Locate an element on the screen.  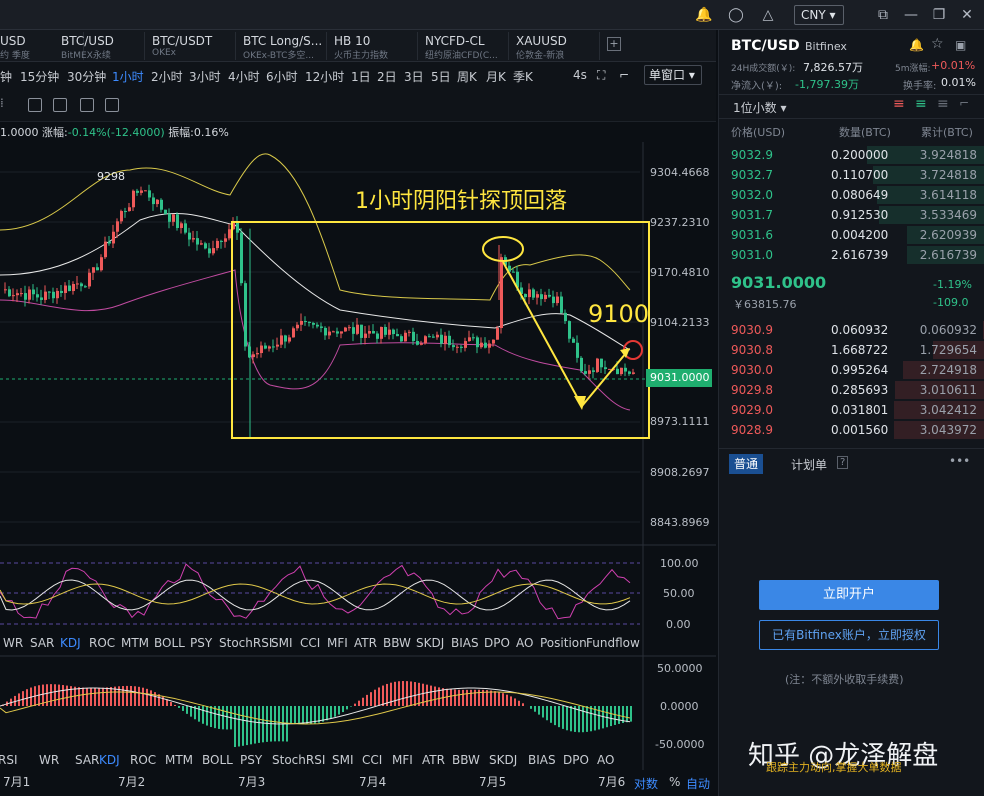
more-icon: ••• is located at coordinates (959, 461).